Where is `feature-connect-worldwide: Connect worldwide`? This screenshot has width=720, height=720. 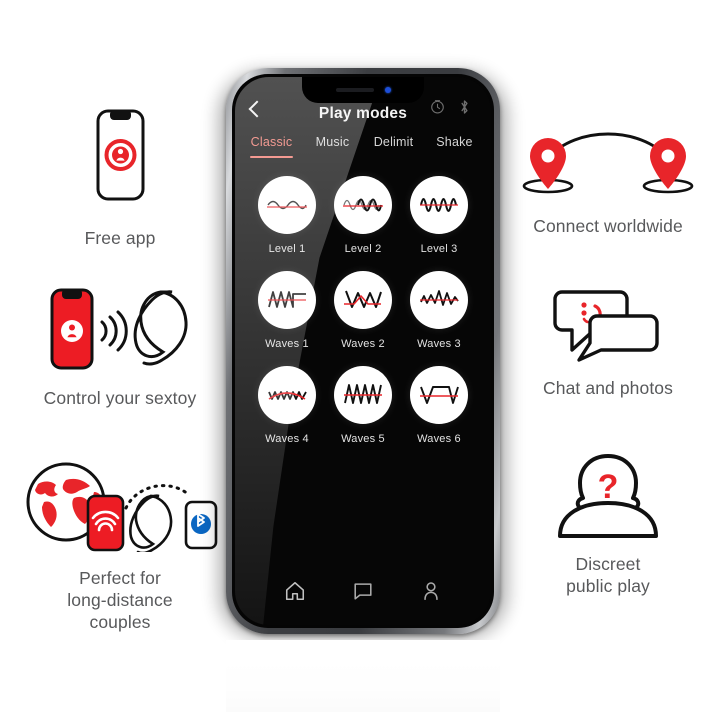
feature-connect-worldwide: Connect worldwide is located at coordinates (608, 182).